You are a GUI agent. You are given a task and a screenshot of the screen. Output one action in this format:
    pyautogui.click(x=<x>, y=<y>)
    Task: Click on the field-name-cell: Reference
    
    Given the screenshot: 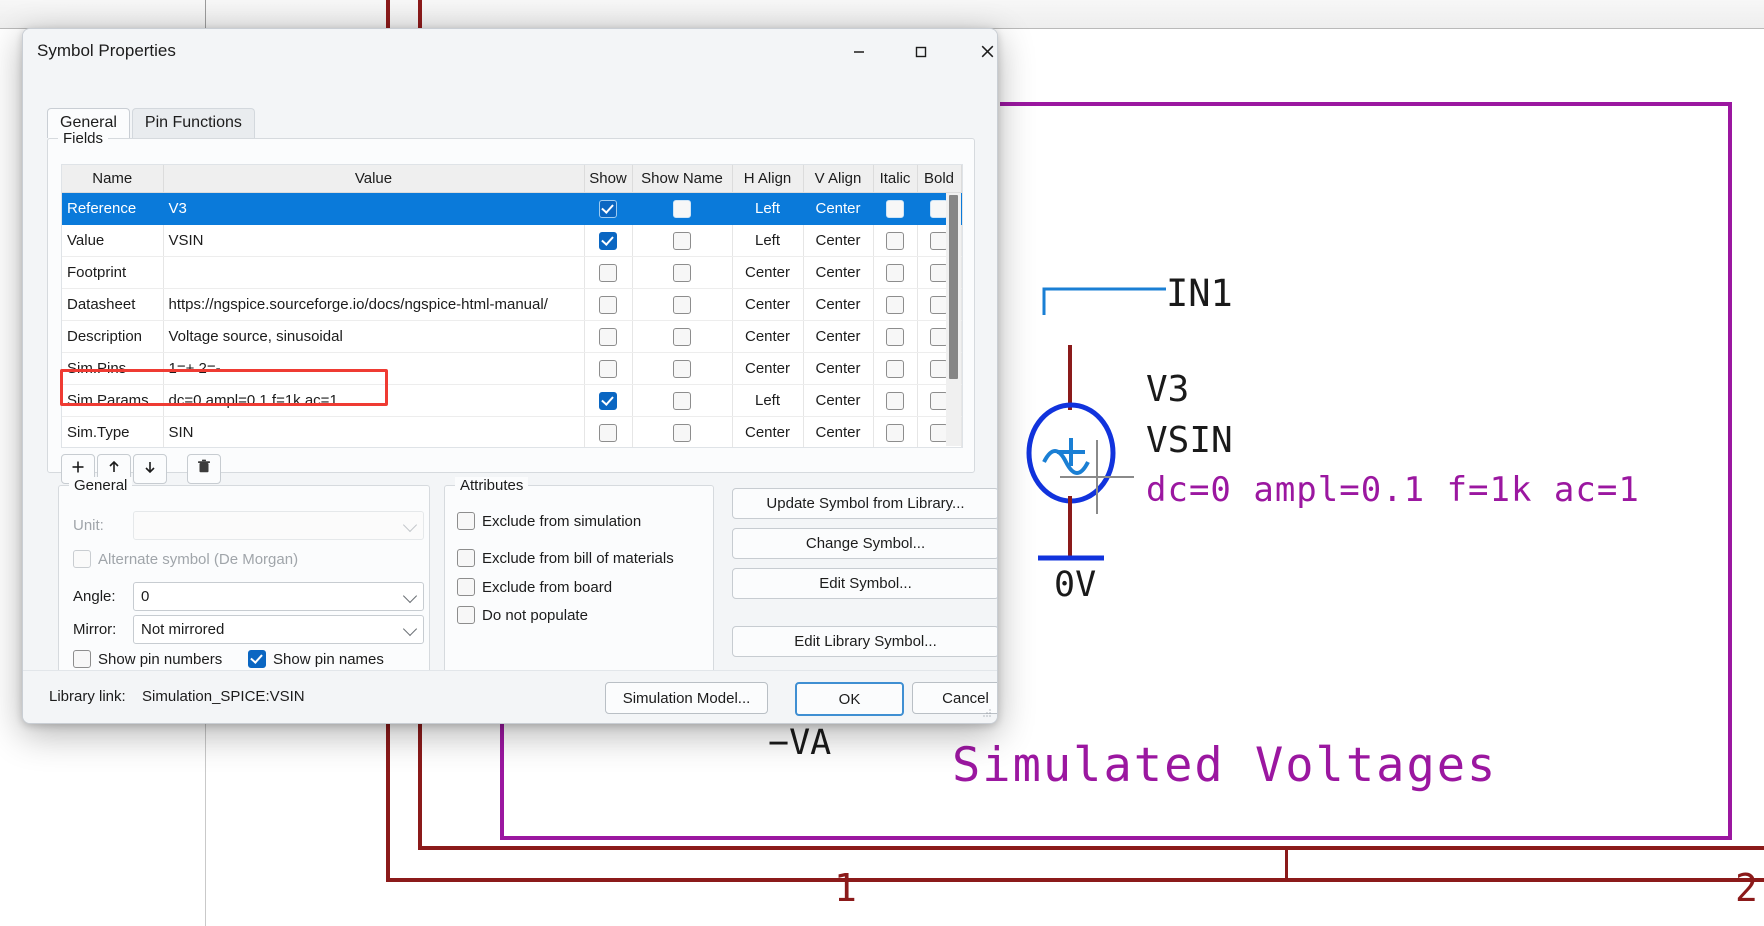 What is the action you would take?
    pyautogui.click(x=113, y=208)
    